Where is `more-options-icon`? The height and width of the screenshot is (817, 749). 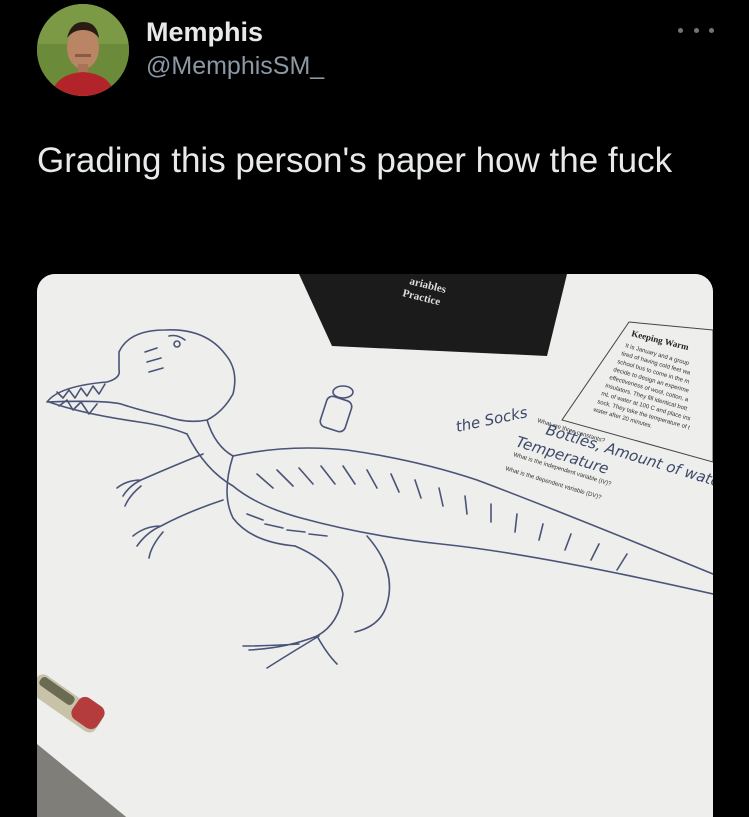
more-options-icon is located at coordinates (696, 30).